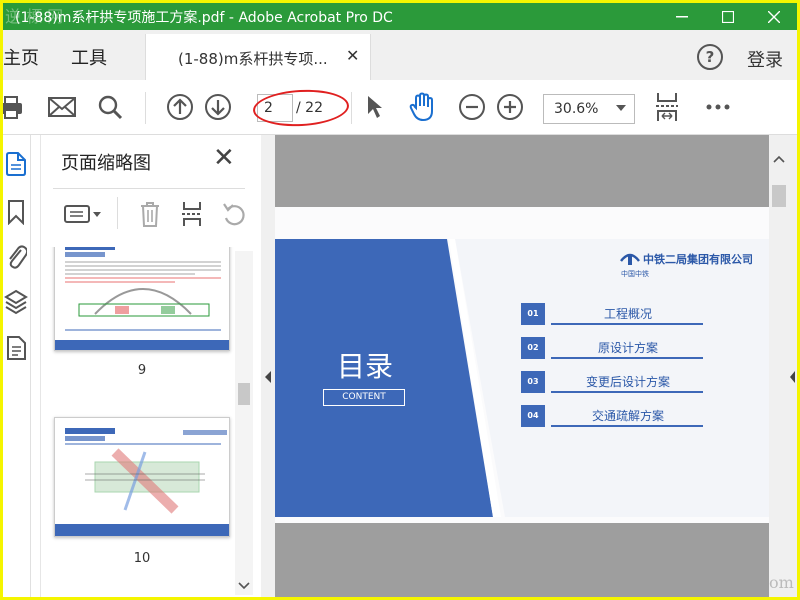 This screenshot has height=600, width=800. I want to click on minus-circle-icon, so click(472, 107).